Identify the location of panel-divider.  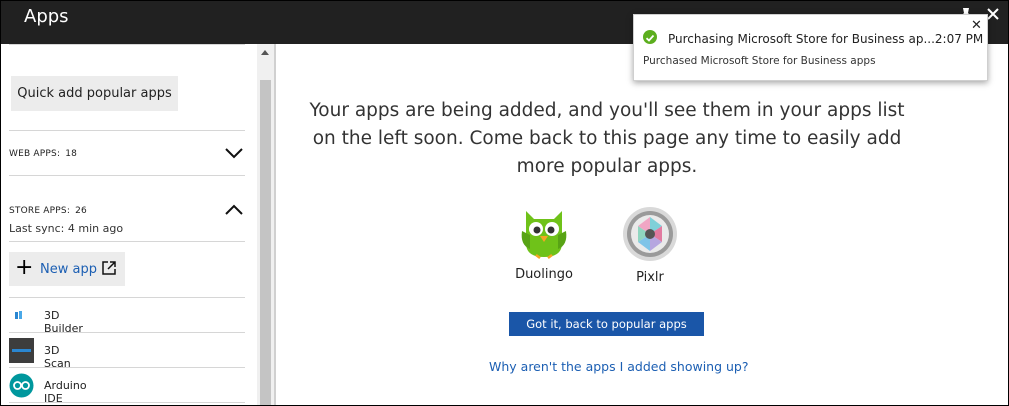
(275, 224).